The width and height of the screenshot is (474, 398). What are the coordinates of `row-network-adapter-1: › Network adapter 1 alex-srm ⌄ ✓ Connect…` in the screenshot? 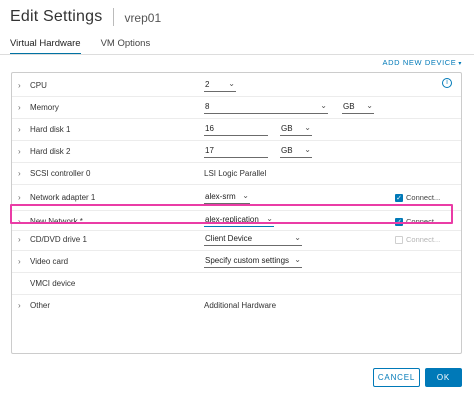 It's located at (236, 198).